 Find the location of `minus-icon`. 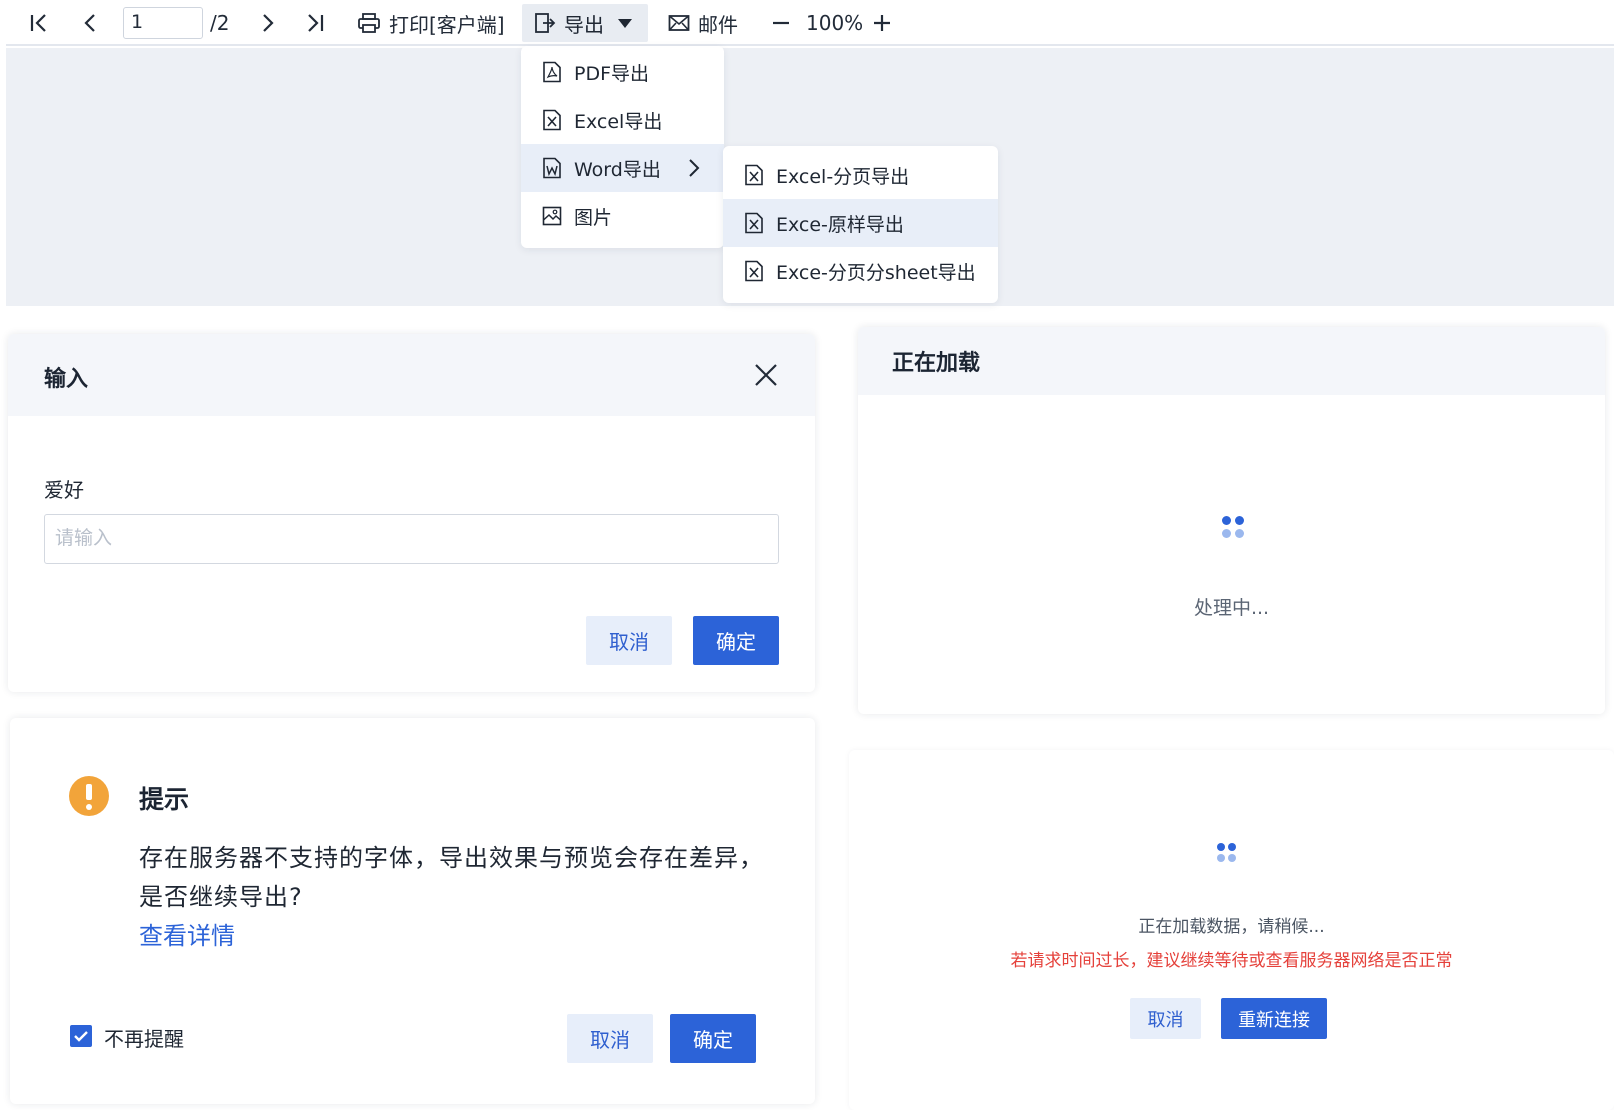

minus-icon is located at coordinates (781, 23).